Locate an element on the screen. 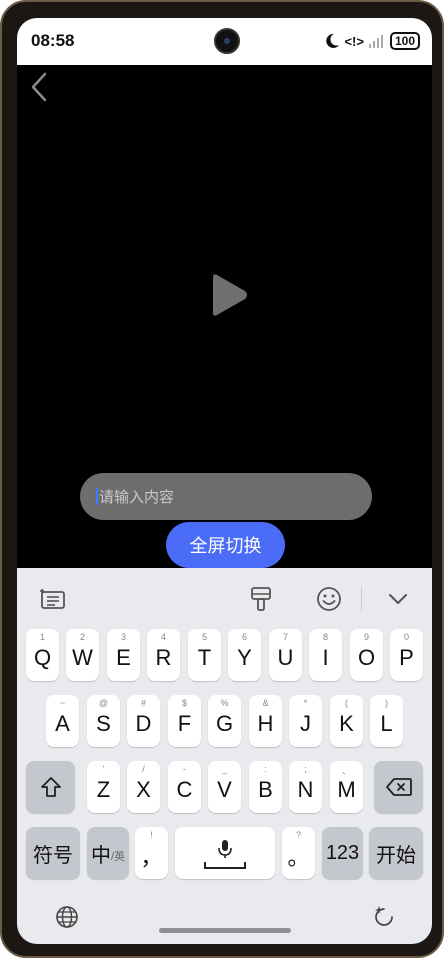  key-sub: & is located at coordinates (265, 703).